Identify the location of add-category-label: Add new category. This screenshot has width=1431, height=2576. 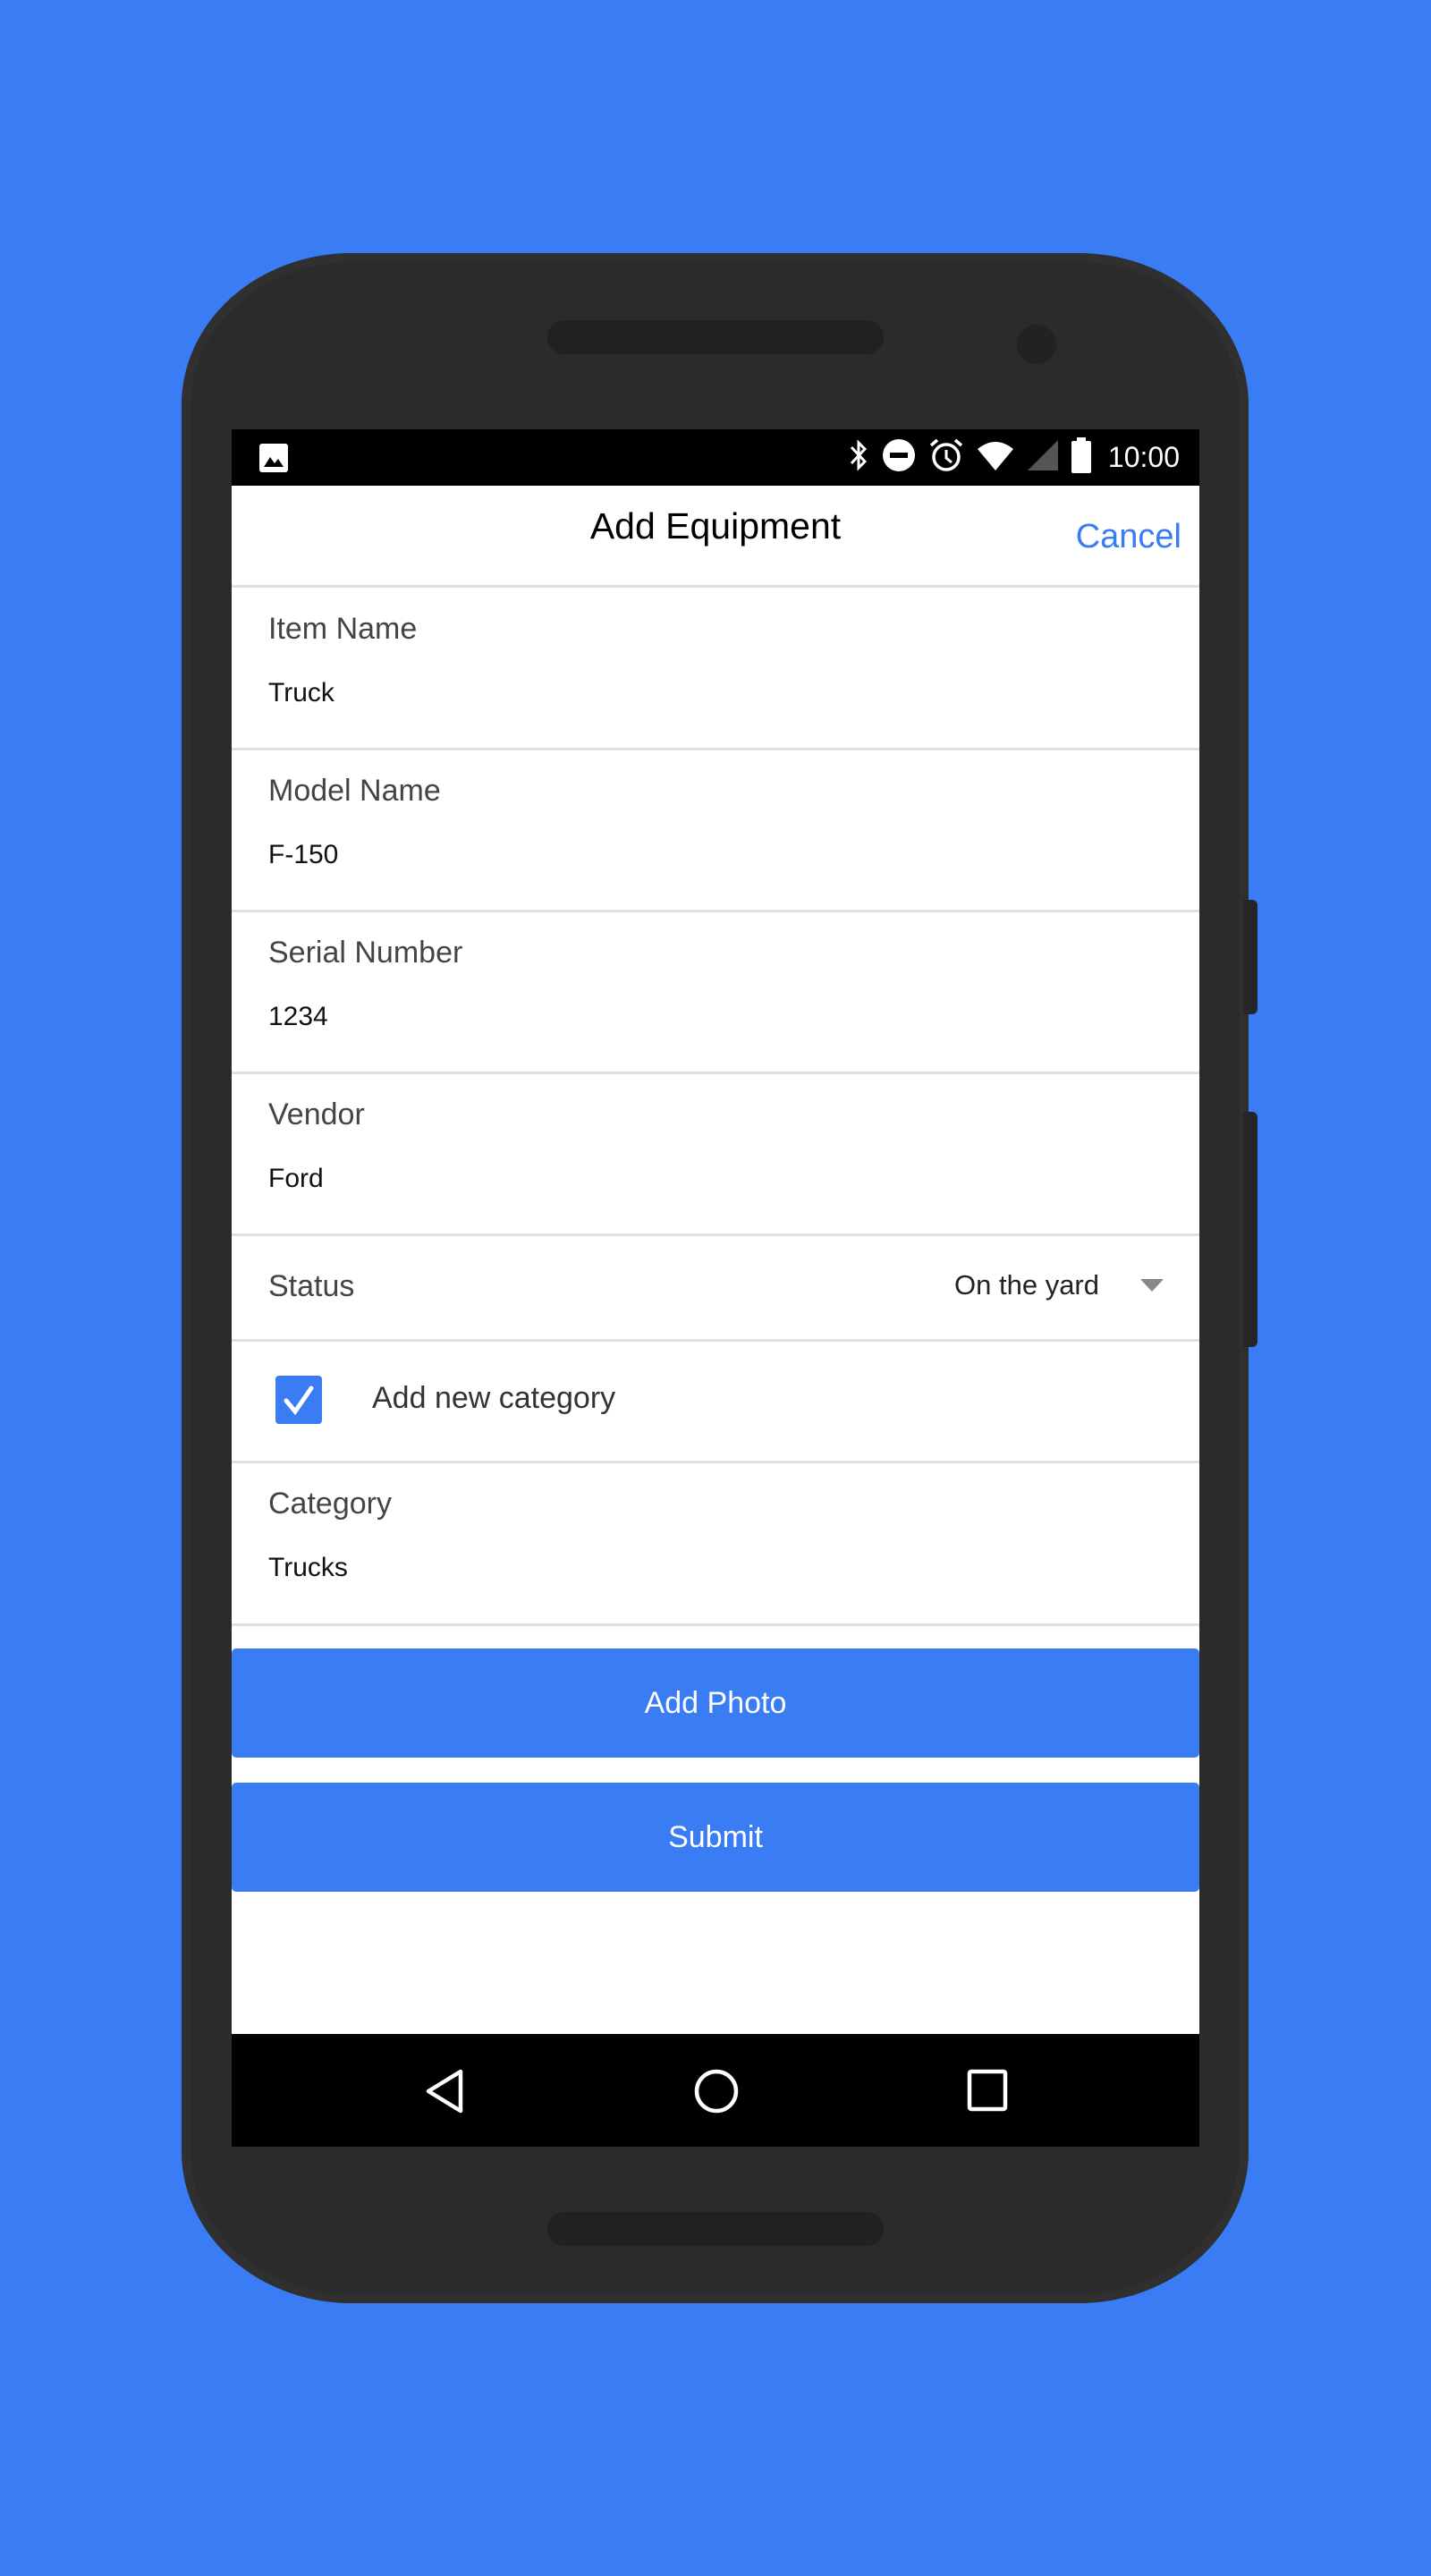
(494, 1398).